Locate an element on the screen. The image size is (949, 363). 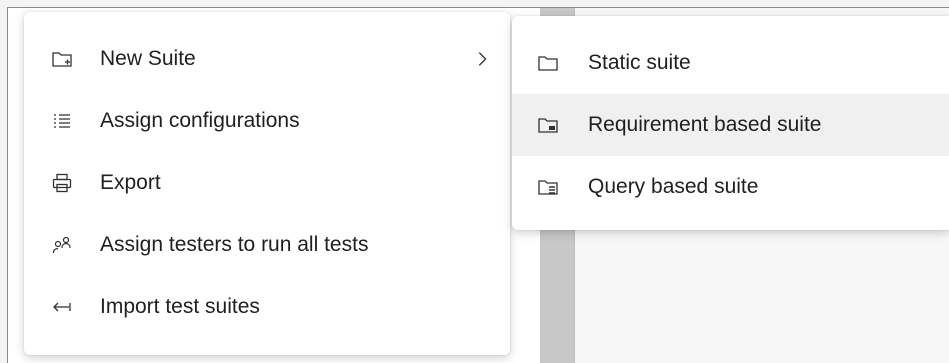
list-icon is located at coordinates (62, 121).